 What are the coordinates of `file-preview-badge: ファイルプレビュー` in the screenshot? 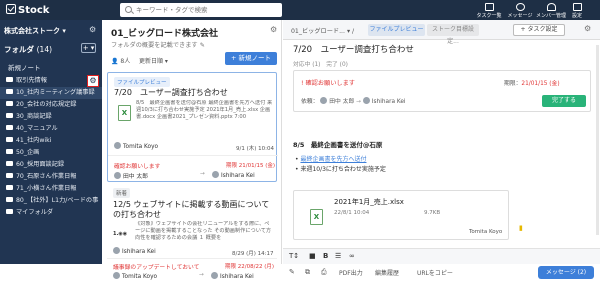 It's located at (142, 82).